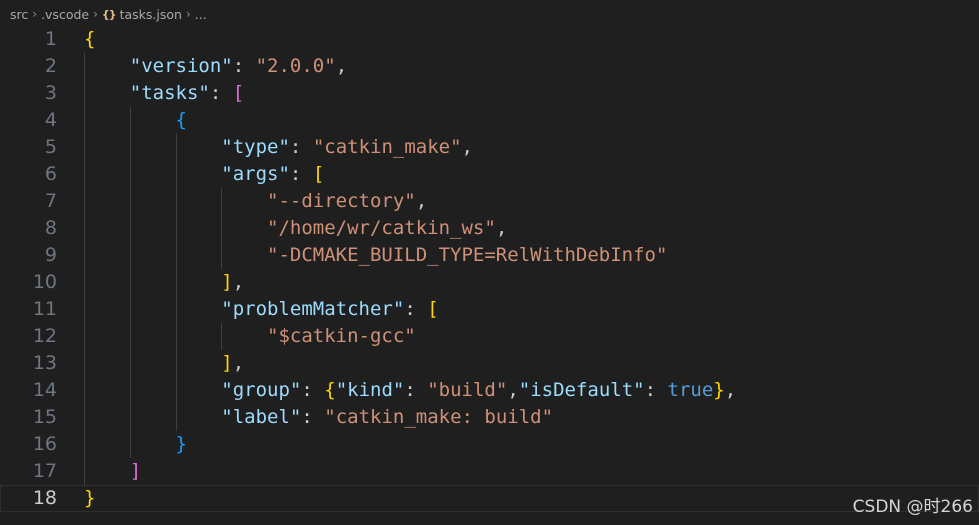  Describe the element at coordinates (489, 471) in the screenshot. I see `code-line: 17 ]` at that location.